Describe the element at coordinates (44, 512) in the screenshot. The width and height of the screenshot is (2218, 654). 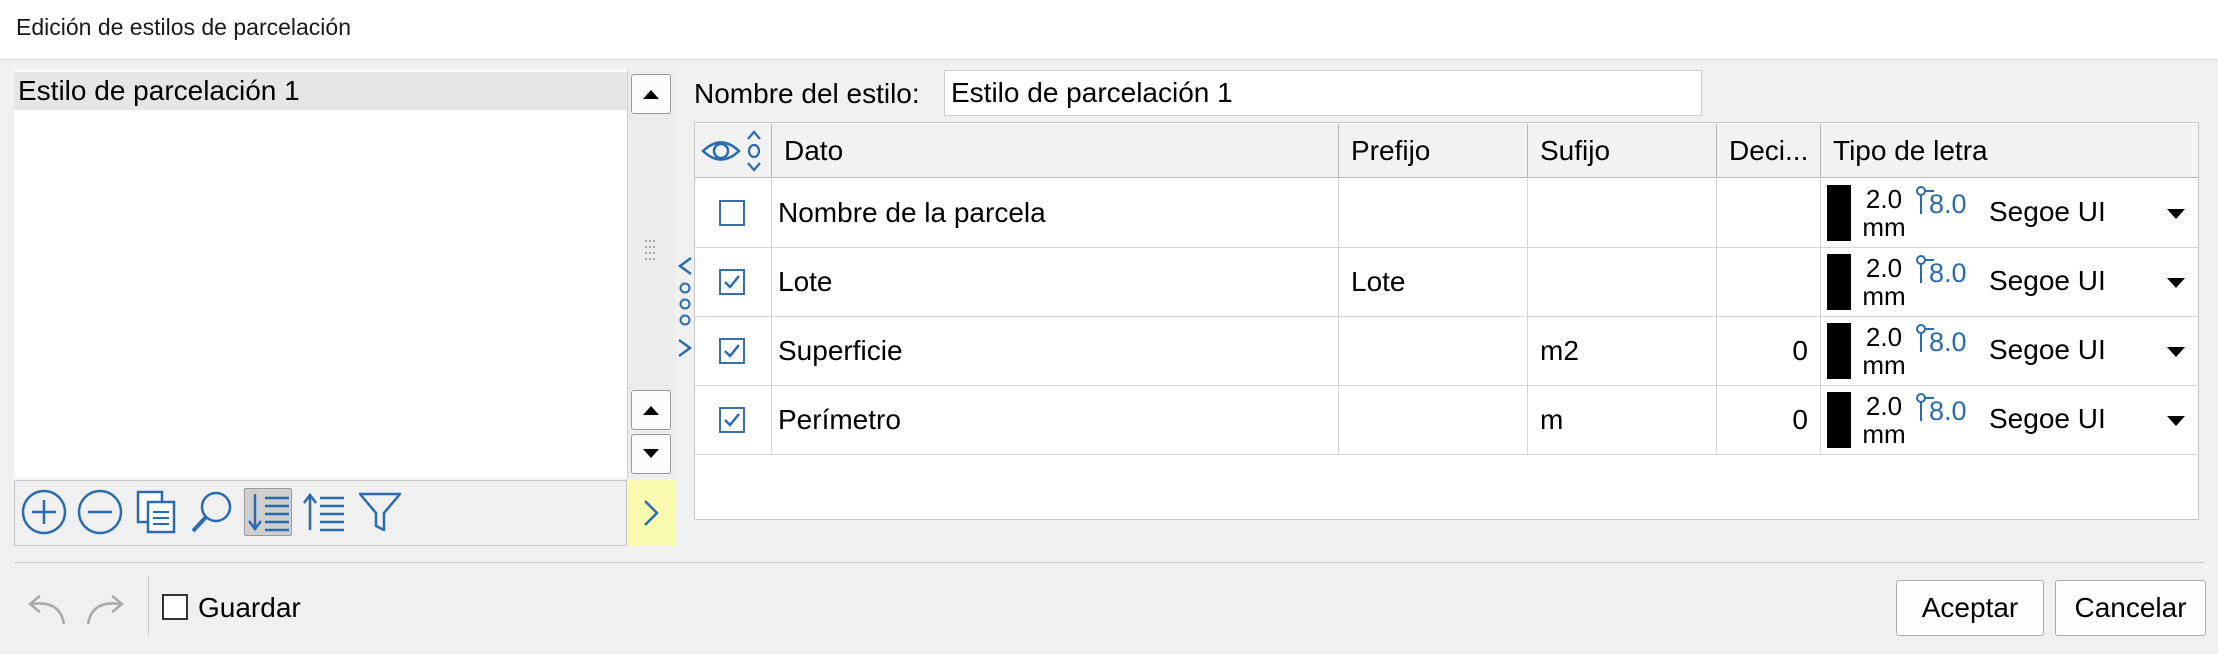
I see `add-icon` at that location.